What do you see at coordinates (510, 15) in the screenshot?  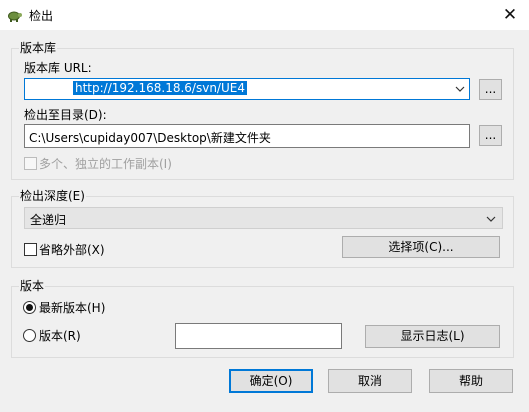 I see `close-icon: ✕` at bounding box center [510, 15].